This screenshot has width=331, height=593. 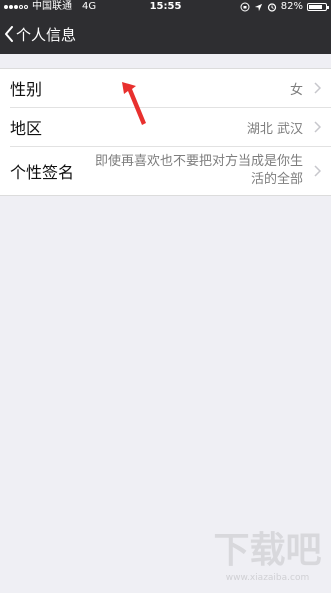 I want to click on navigation-bar: 个人信息, so click(x=165, y=34).